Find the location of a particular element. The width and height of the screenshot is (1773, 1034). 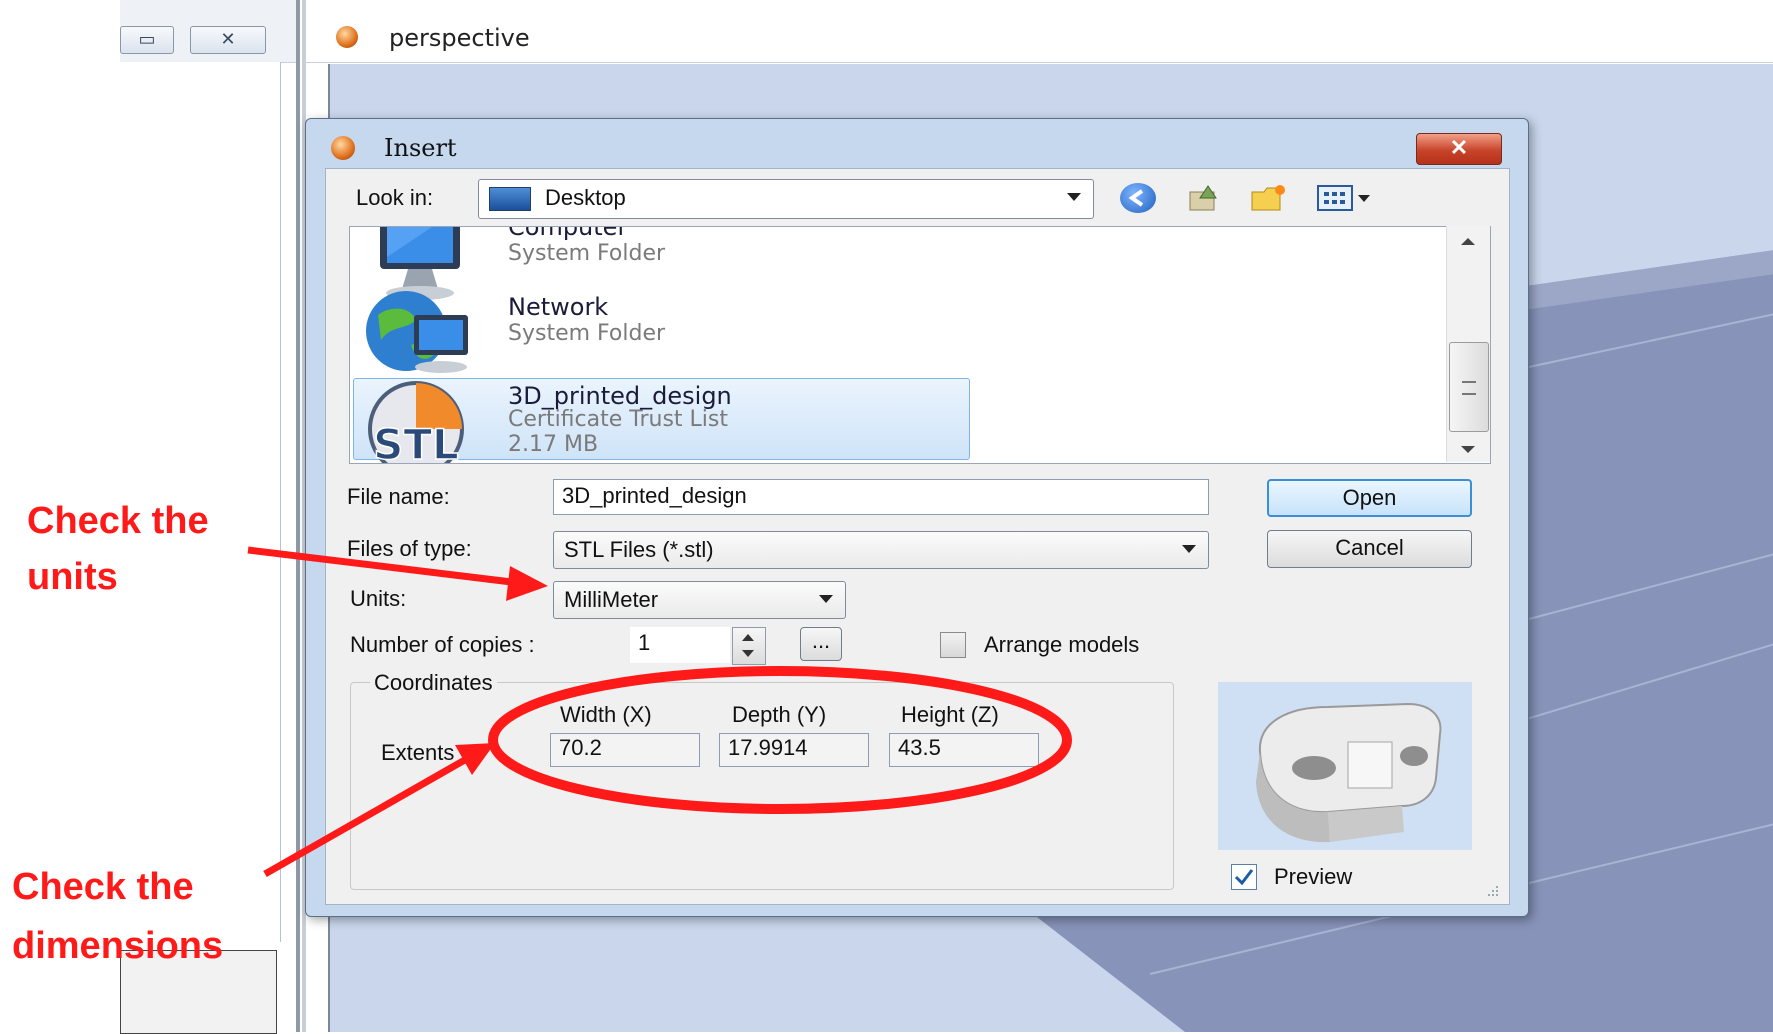

units-arrow is located at coordinates (384, 566).